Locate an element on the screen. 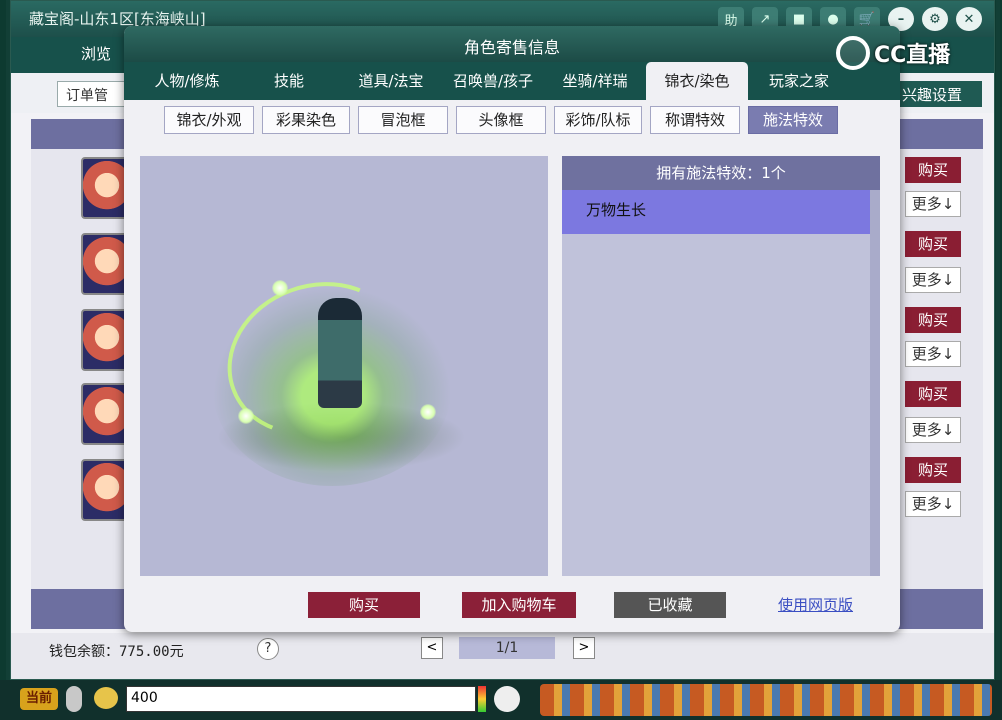 The height and width of the screenshot is (720, 1002). pet-dog-icon is located at coordinates (507, 699).